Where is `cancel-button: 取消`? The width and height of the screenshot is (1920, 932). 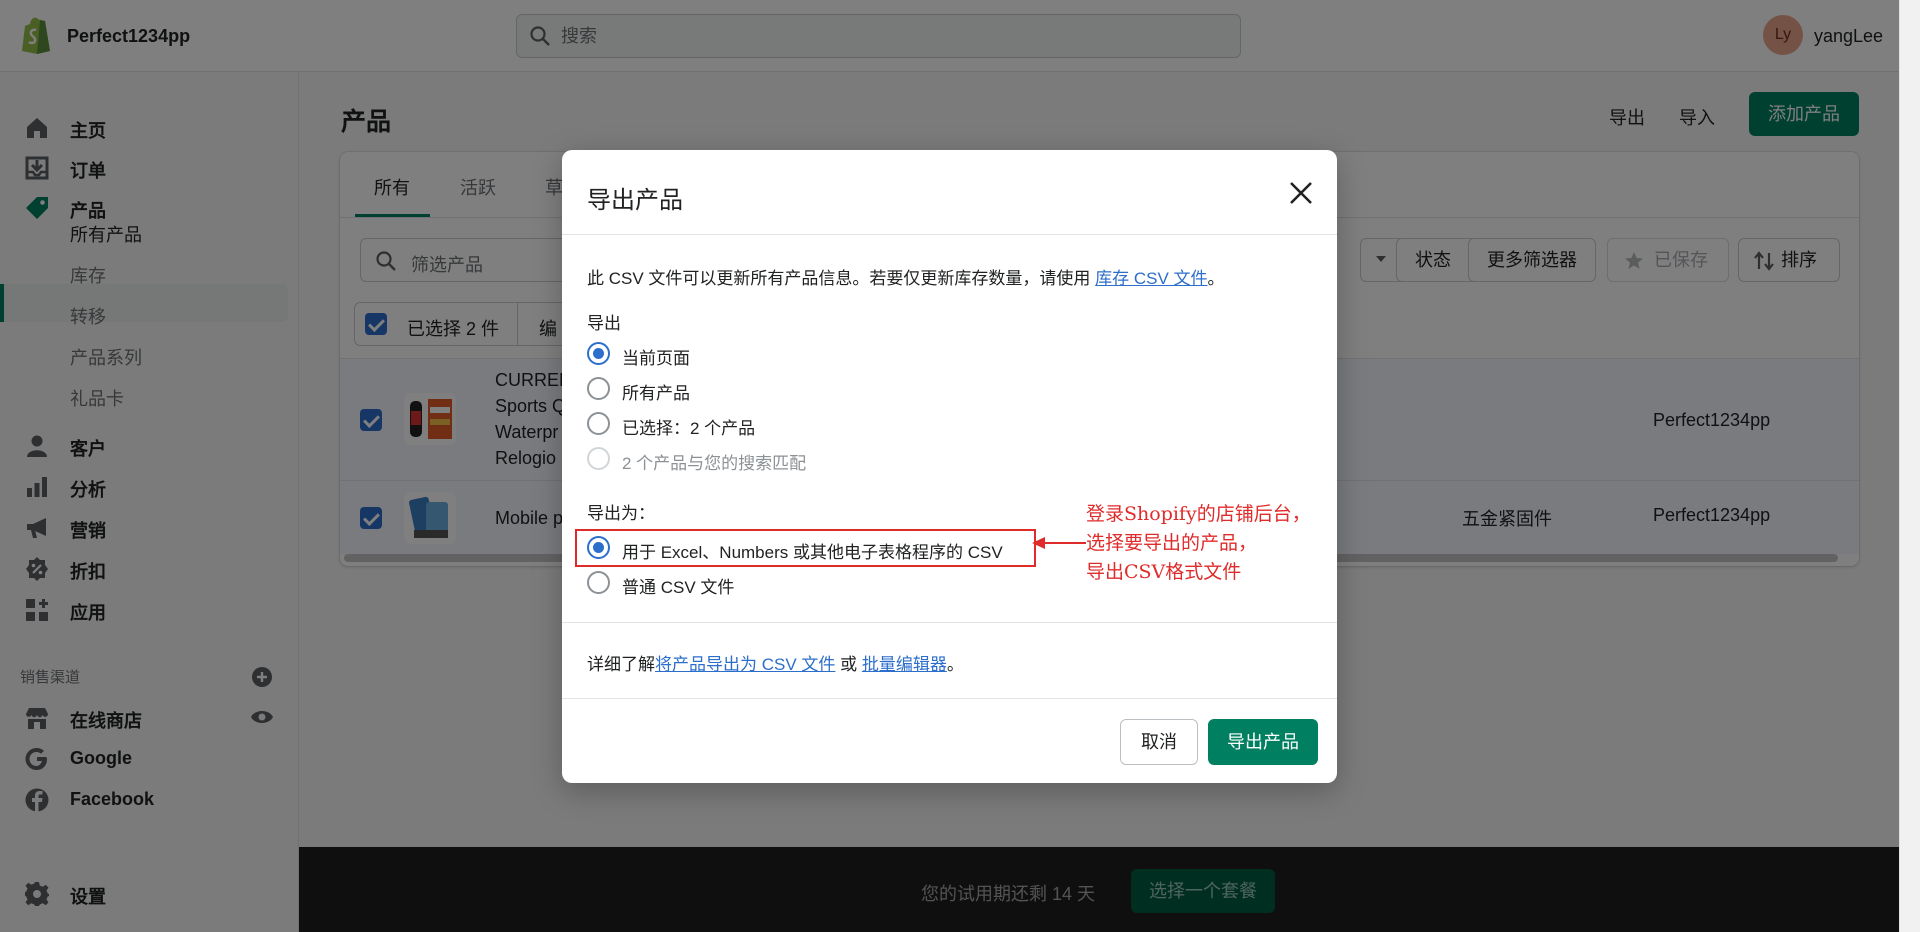 cancel-button: 取消 is located at coordinates (1159, 742).